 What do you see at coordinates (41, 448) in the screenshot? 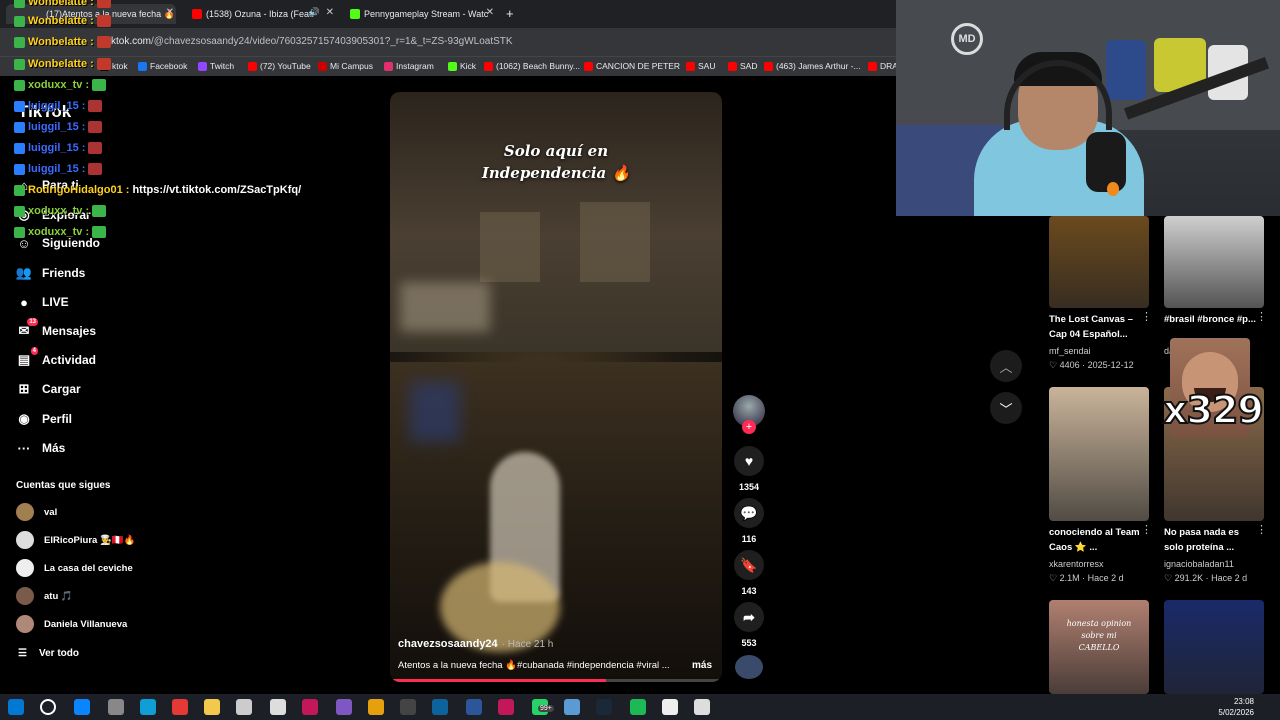
I see `nav-more: ··· Más` at bounding box center [41, 448].